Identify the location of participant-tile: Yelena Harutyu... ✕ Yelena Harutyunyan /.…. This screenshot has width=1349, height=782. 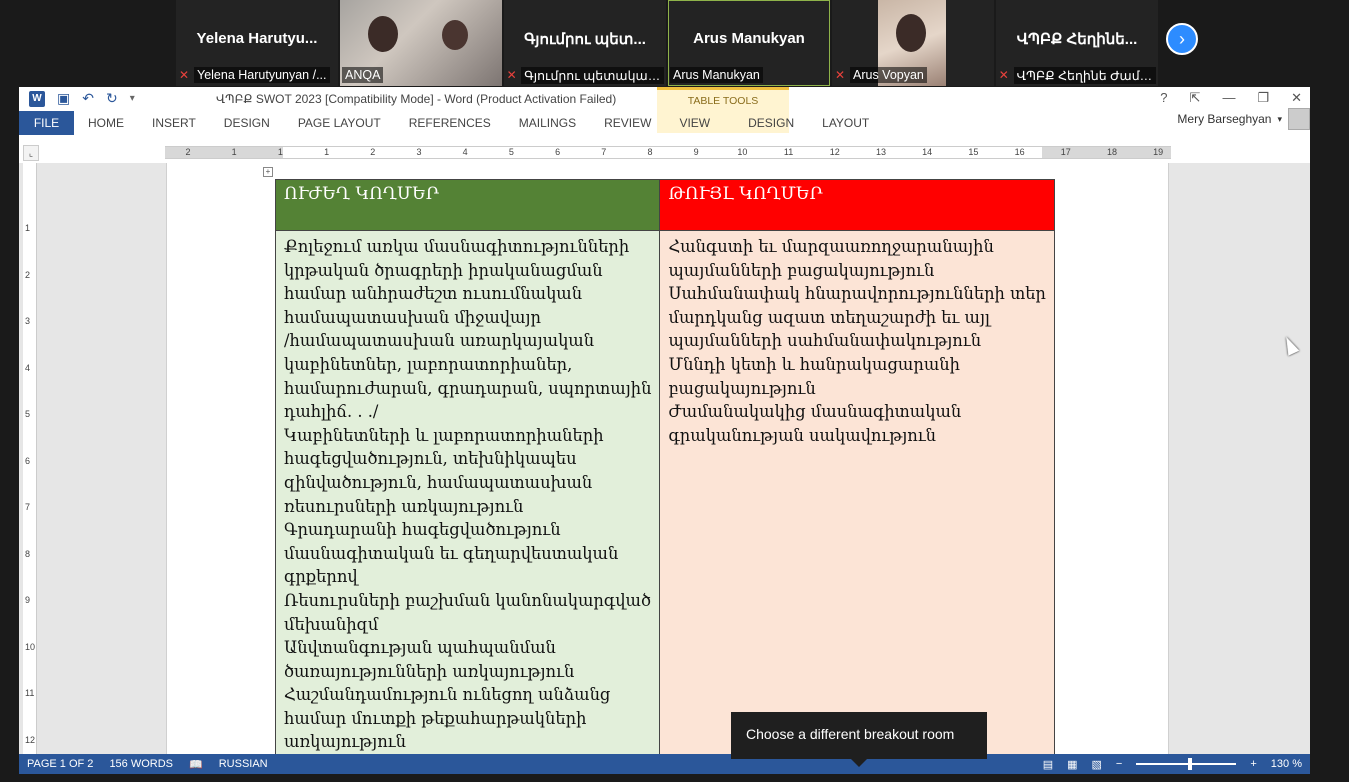
(257, 43).